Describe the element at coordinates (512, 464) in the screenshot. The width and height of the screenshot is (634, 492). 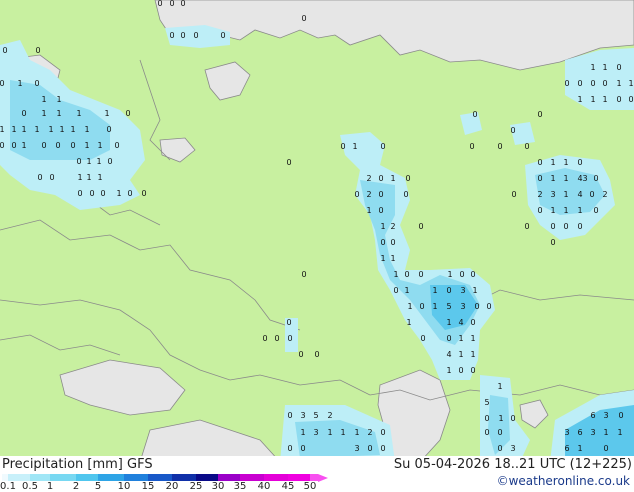
I see `forecast-datetime: Su 05-04-2026 18..21 UTC (12+225)` at that location.